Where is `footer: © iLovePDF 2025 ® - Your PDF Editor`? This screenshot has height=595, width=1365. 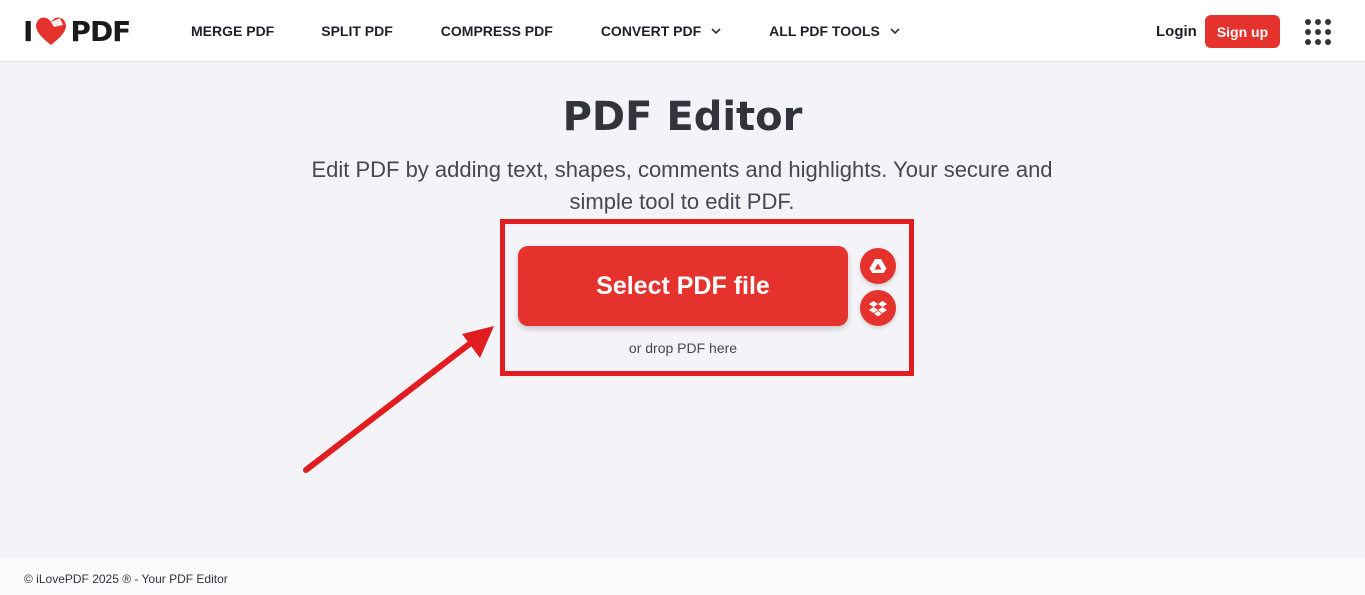 footer: © iLovePDF 2025 ® - Your PDF Editor is located at coordinates (682, 576).